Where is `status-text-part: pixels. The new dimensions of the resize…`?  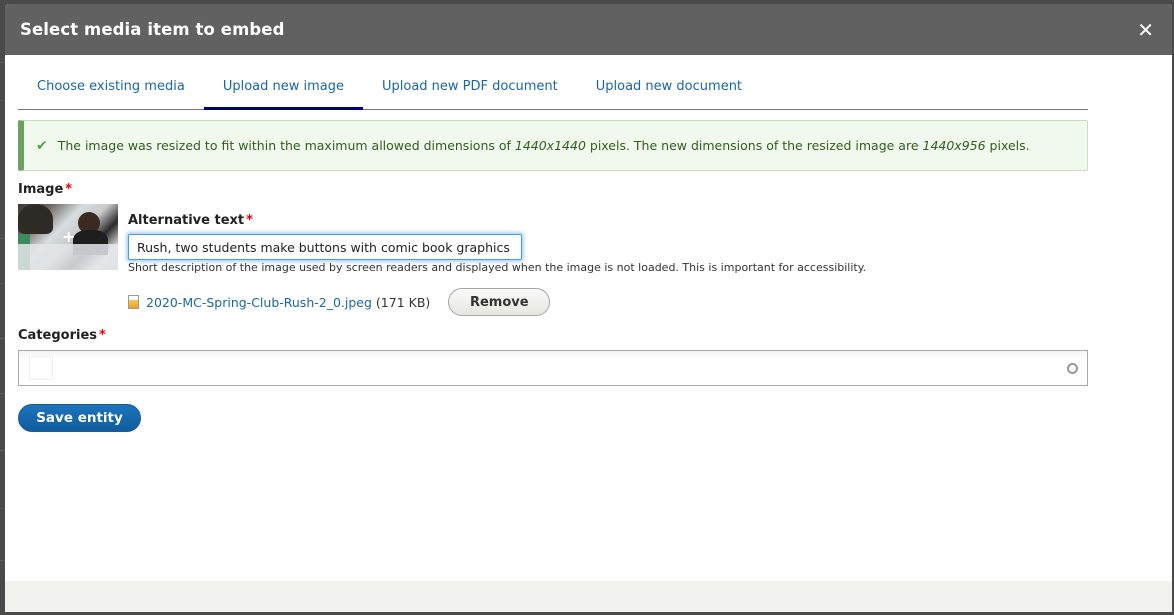
status-text-part: pixels. The new dimensions of the resize… is located at coordinates (754, 145).